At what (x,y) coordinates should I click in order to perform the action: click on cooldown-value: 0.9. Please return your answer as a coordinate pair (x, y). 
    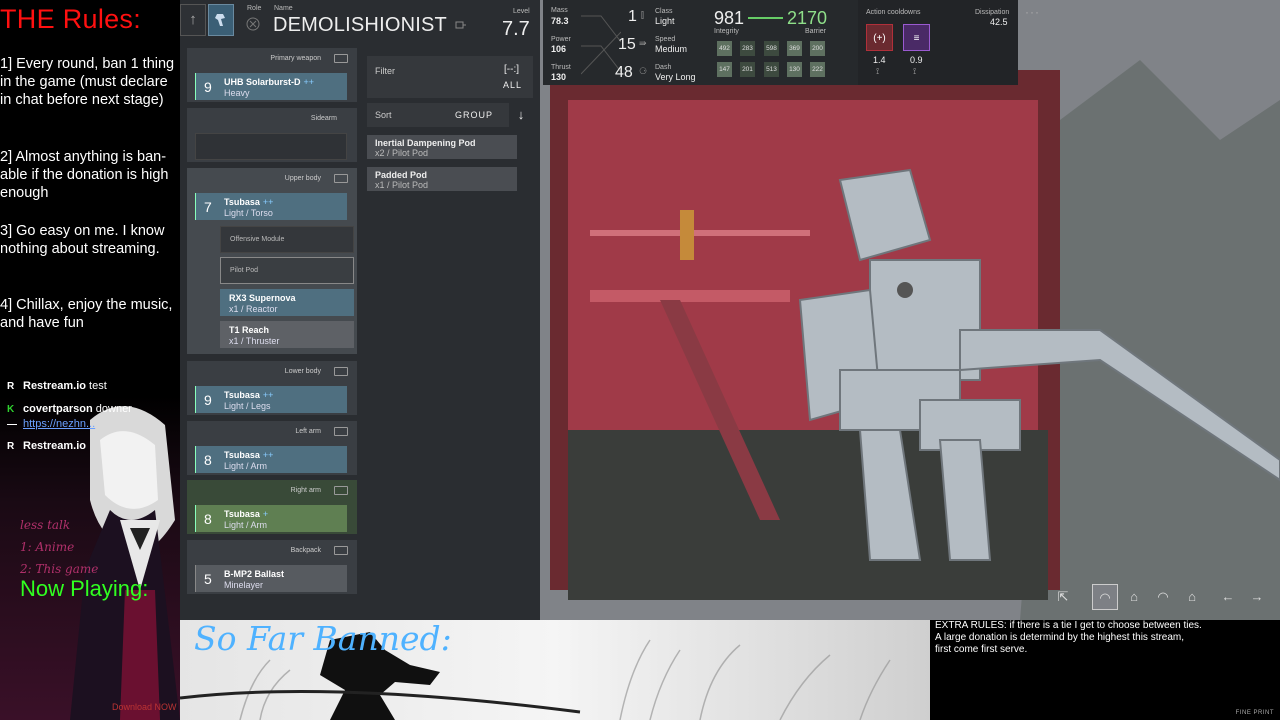
    Looking at the image, I should click on (916, 60).